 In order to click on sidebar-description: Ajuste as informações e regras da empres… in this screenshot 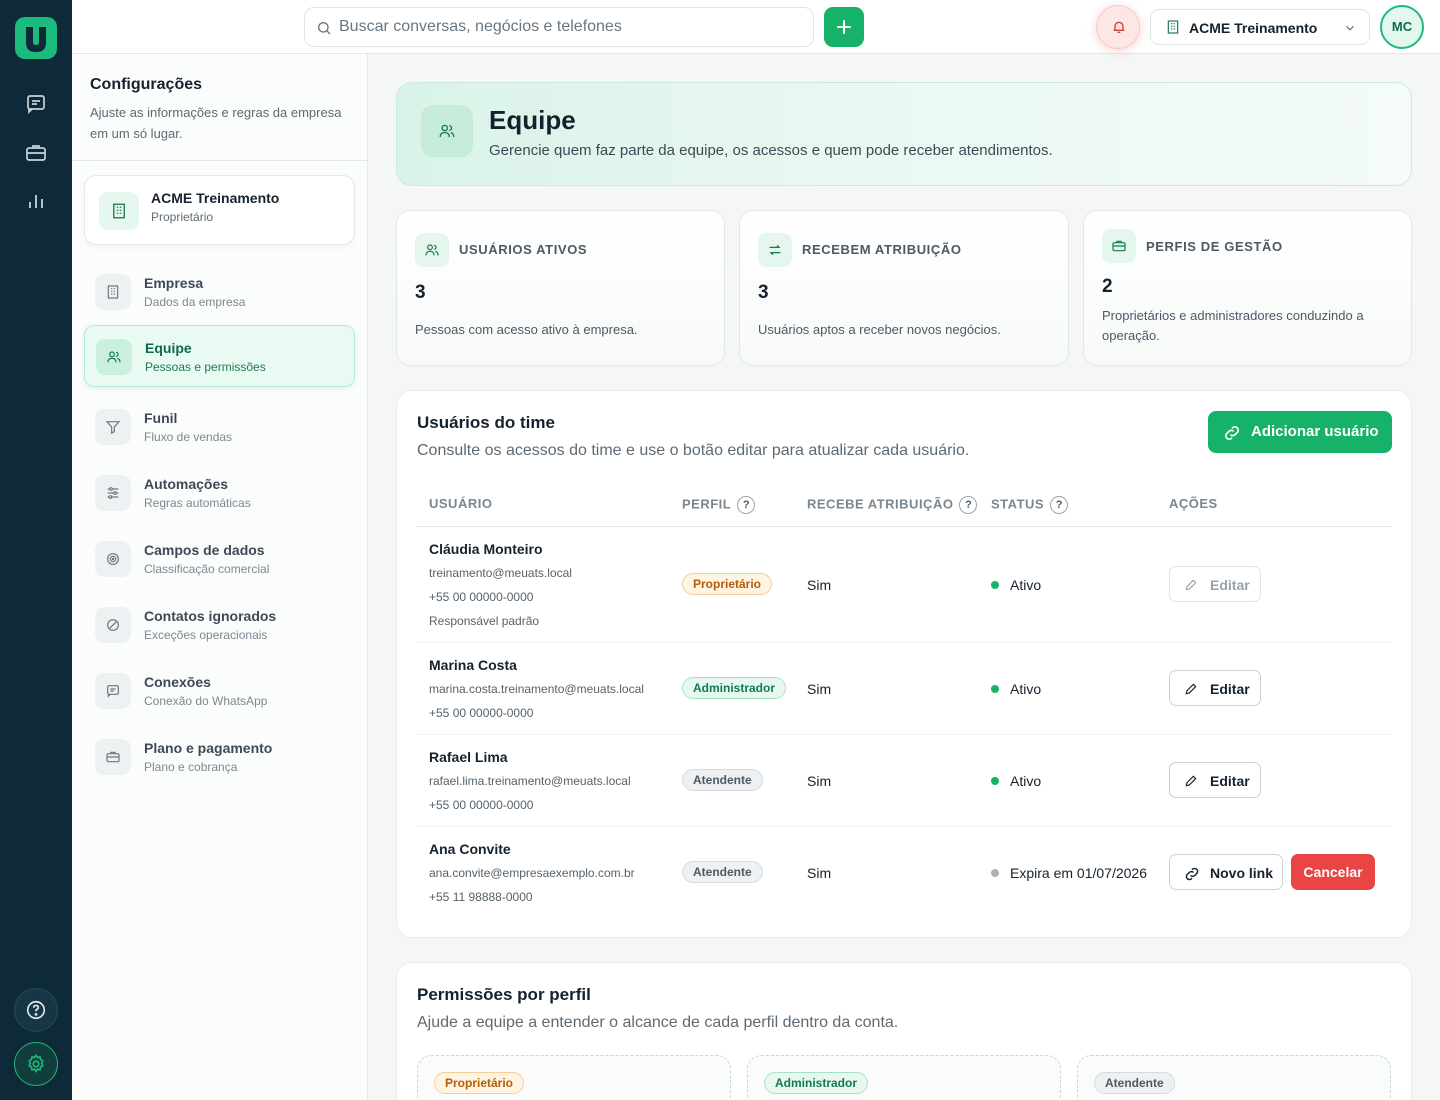, I will do `click(216, 123)`.